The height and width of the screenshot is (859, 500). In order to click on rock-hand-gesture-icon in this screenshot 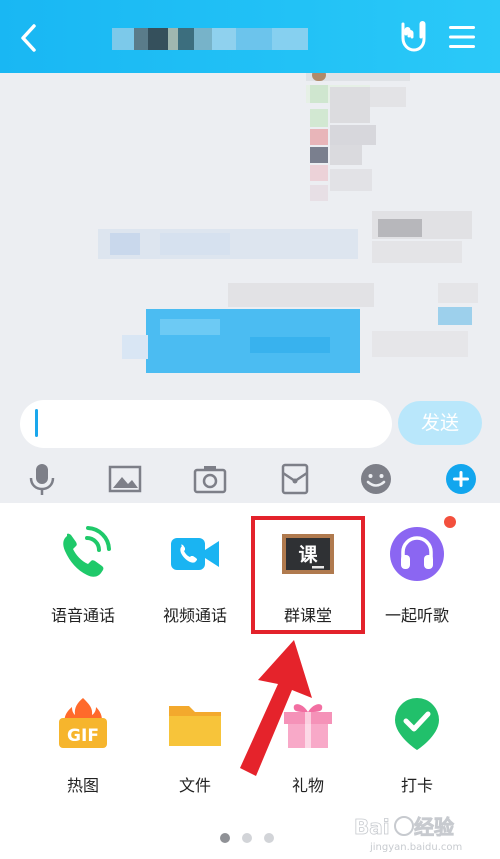, I will do `click(413, 37)`.